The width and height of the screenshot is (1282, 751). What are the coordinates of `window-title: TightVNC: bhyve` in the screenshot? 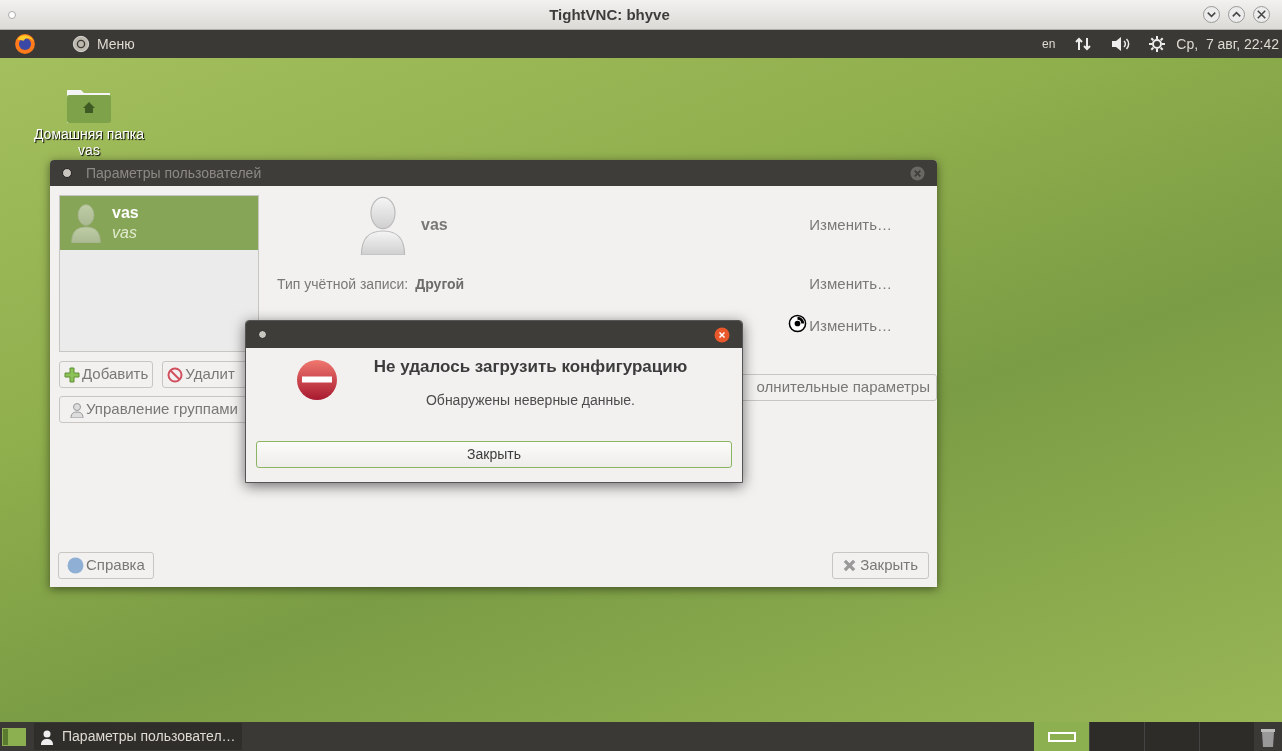 It's located at (609, 14).